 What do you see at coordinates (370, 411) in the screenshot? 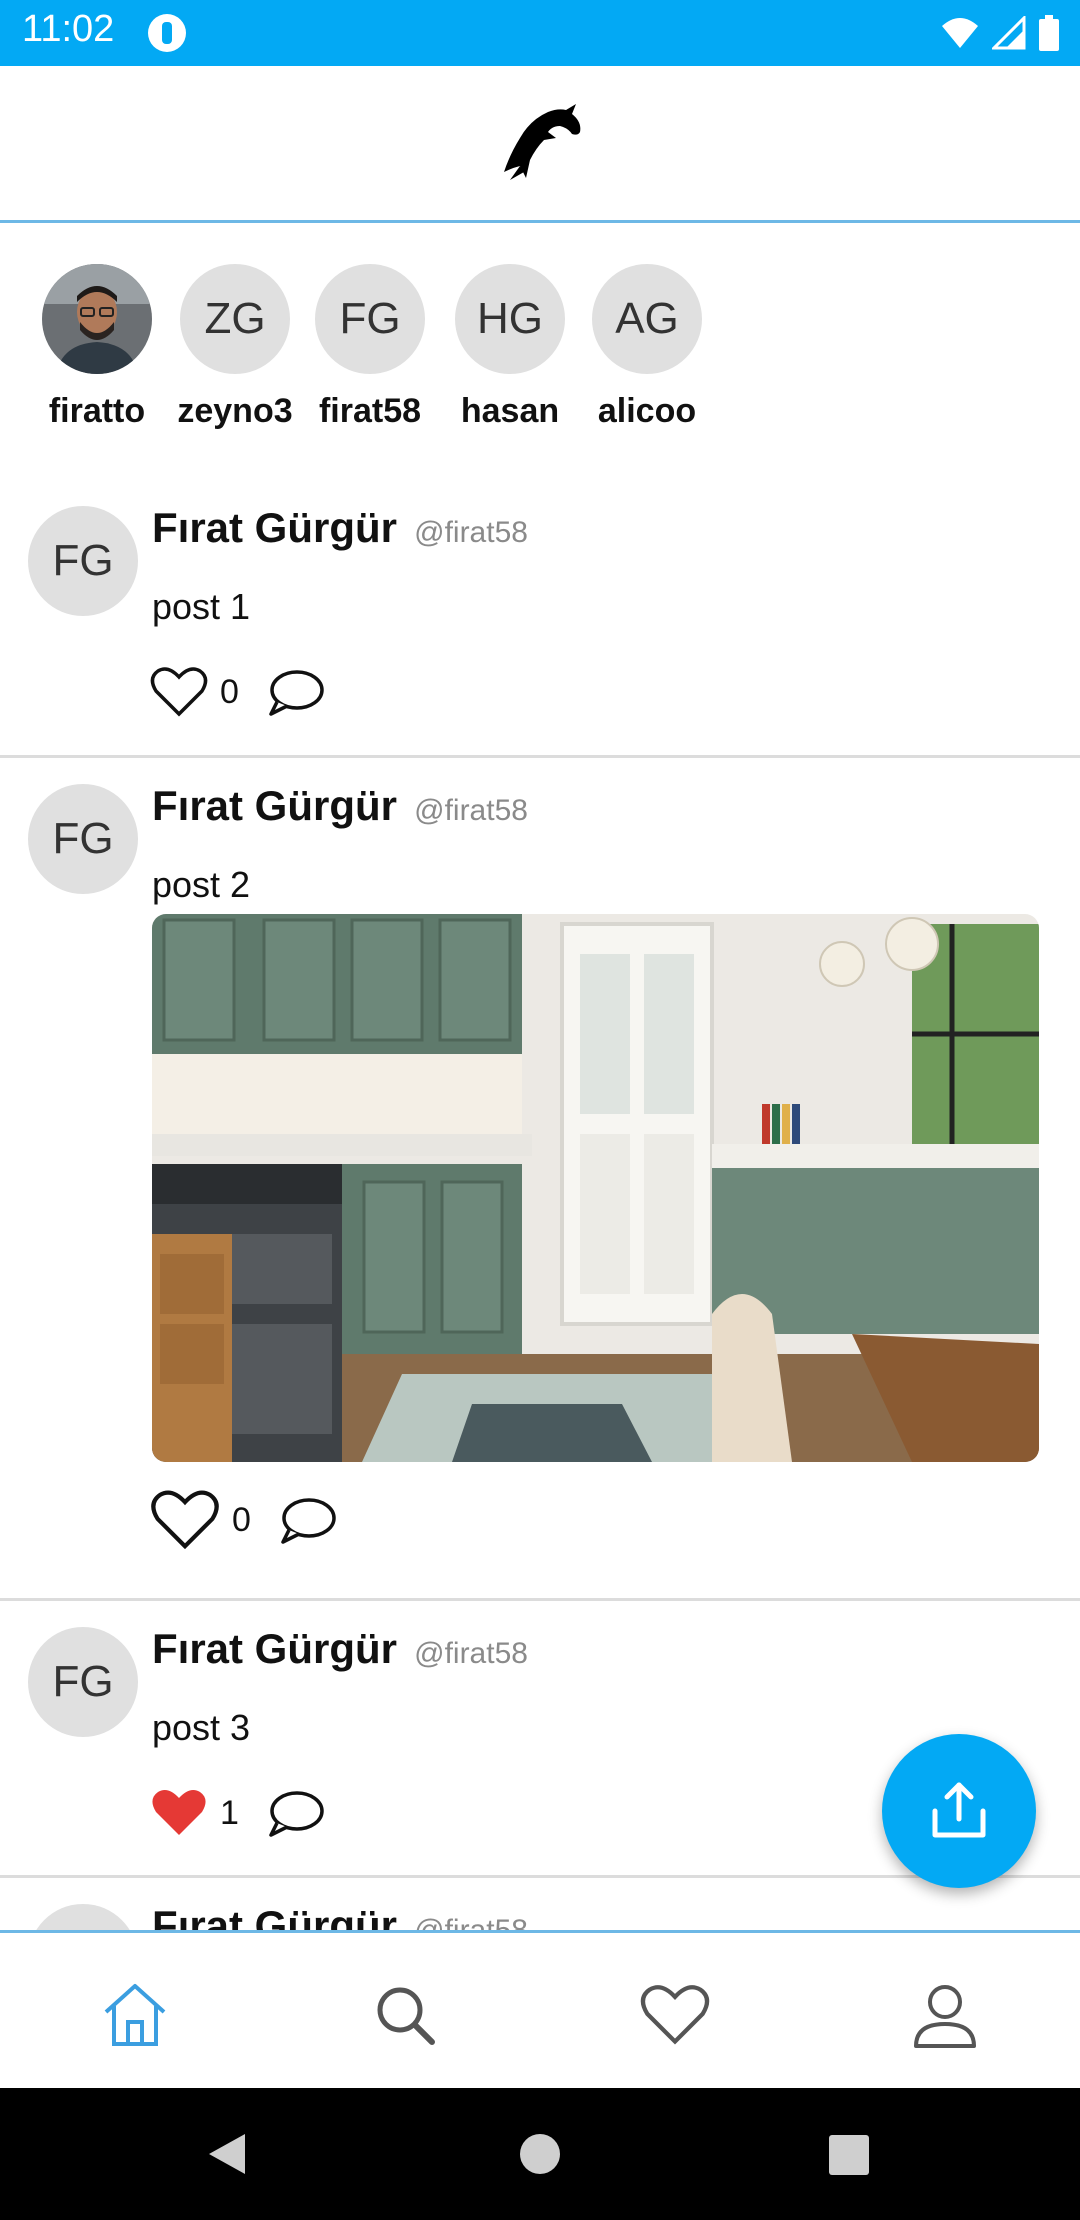
I see `story-name: firat58` at bounding box center [370, 411].